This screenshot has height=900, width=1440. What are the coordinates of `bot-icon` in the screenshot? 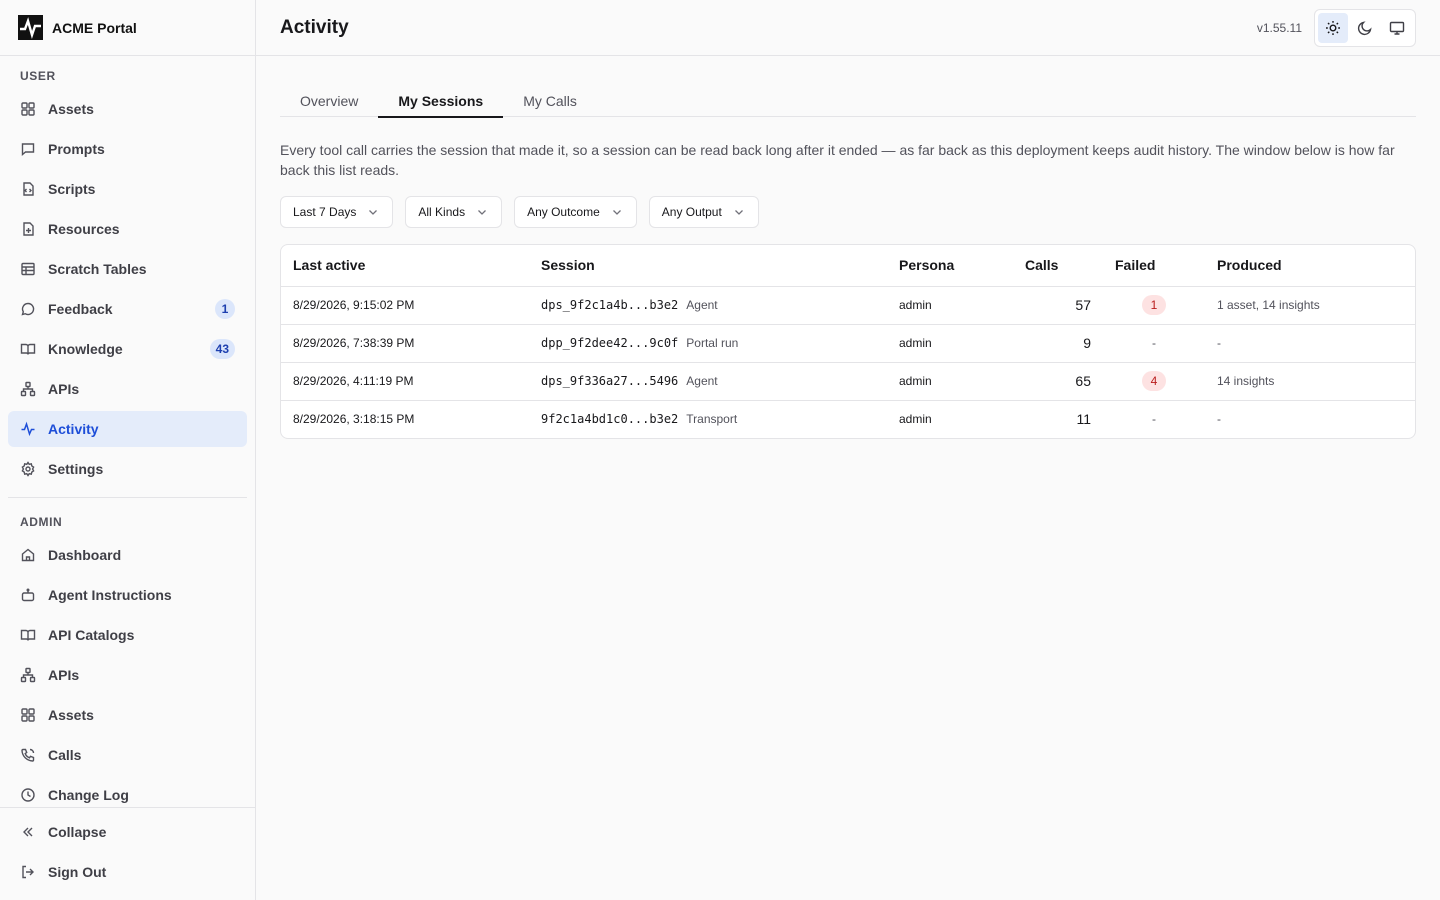 It's located at (28, 595).